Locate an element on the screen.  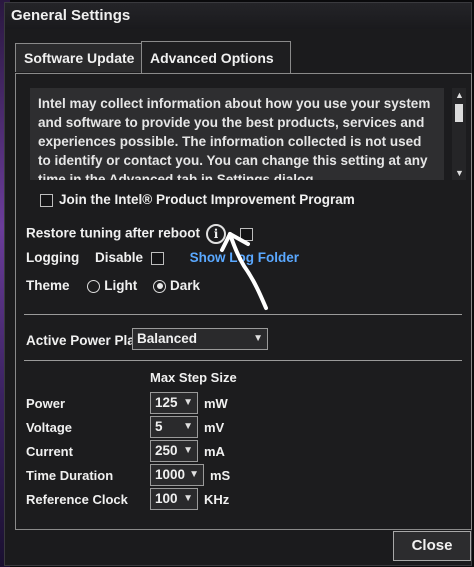
power-label: Power is located at coordinates (46, 403).